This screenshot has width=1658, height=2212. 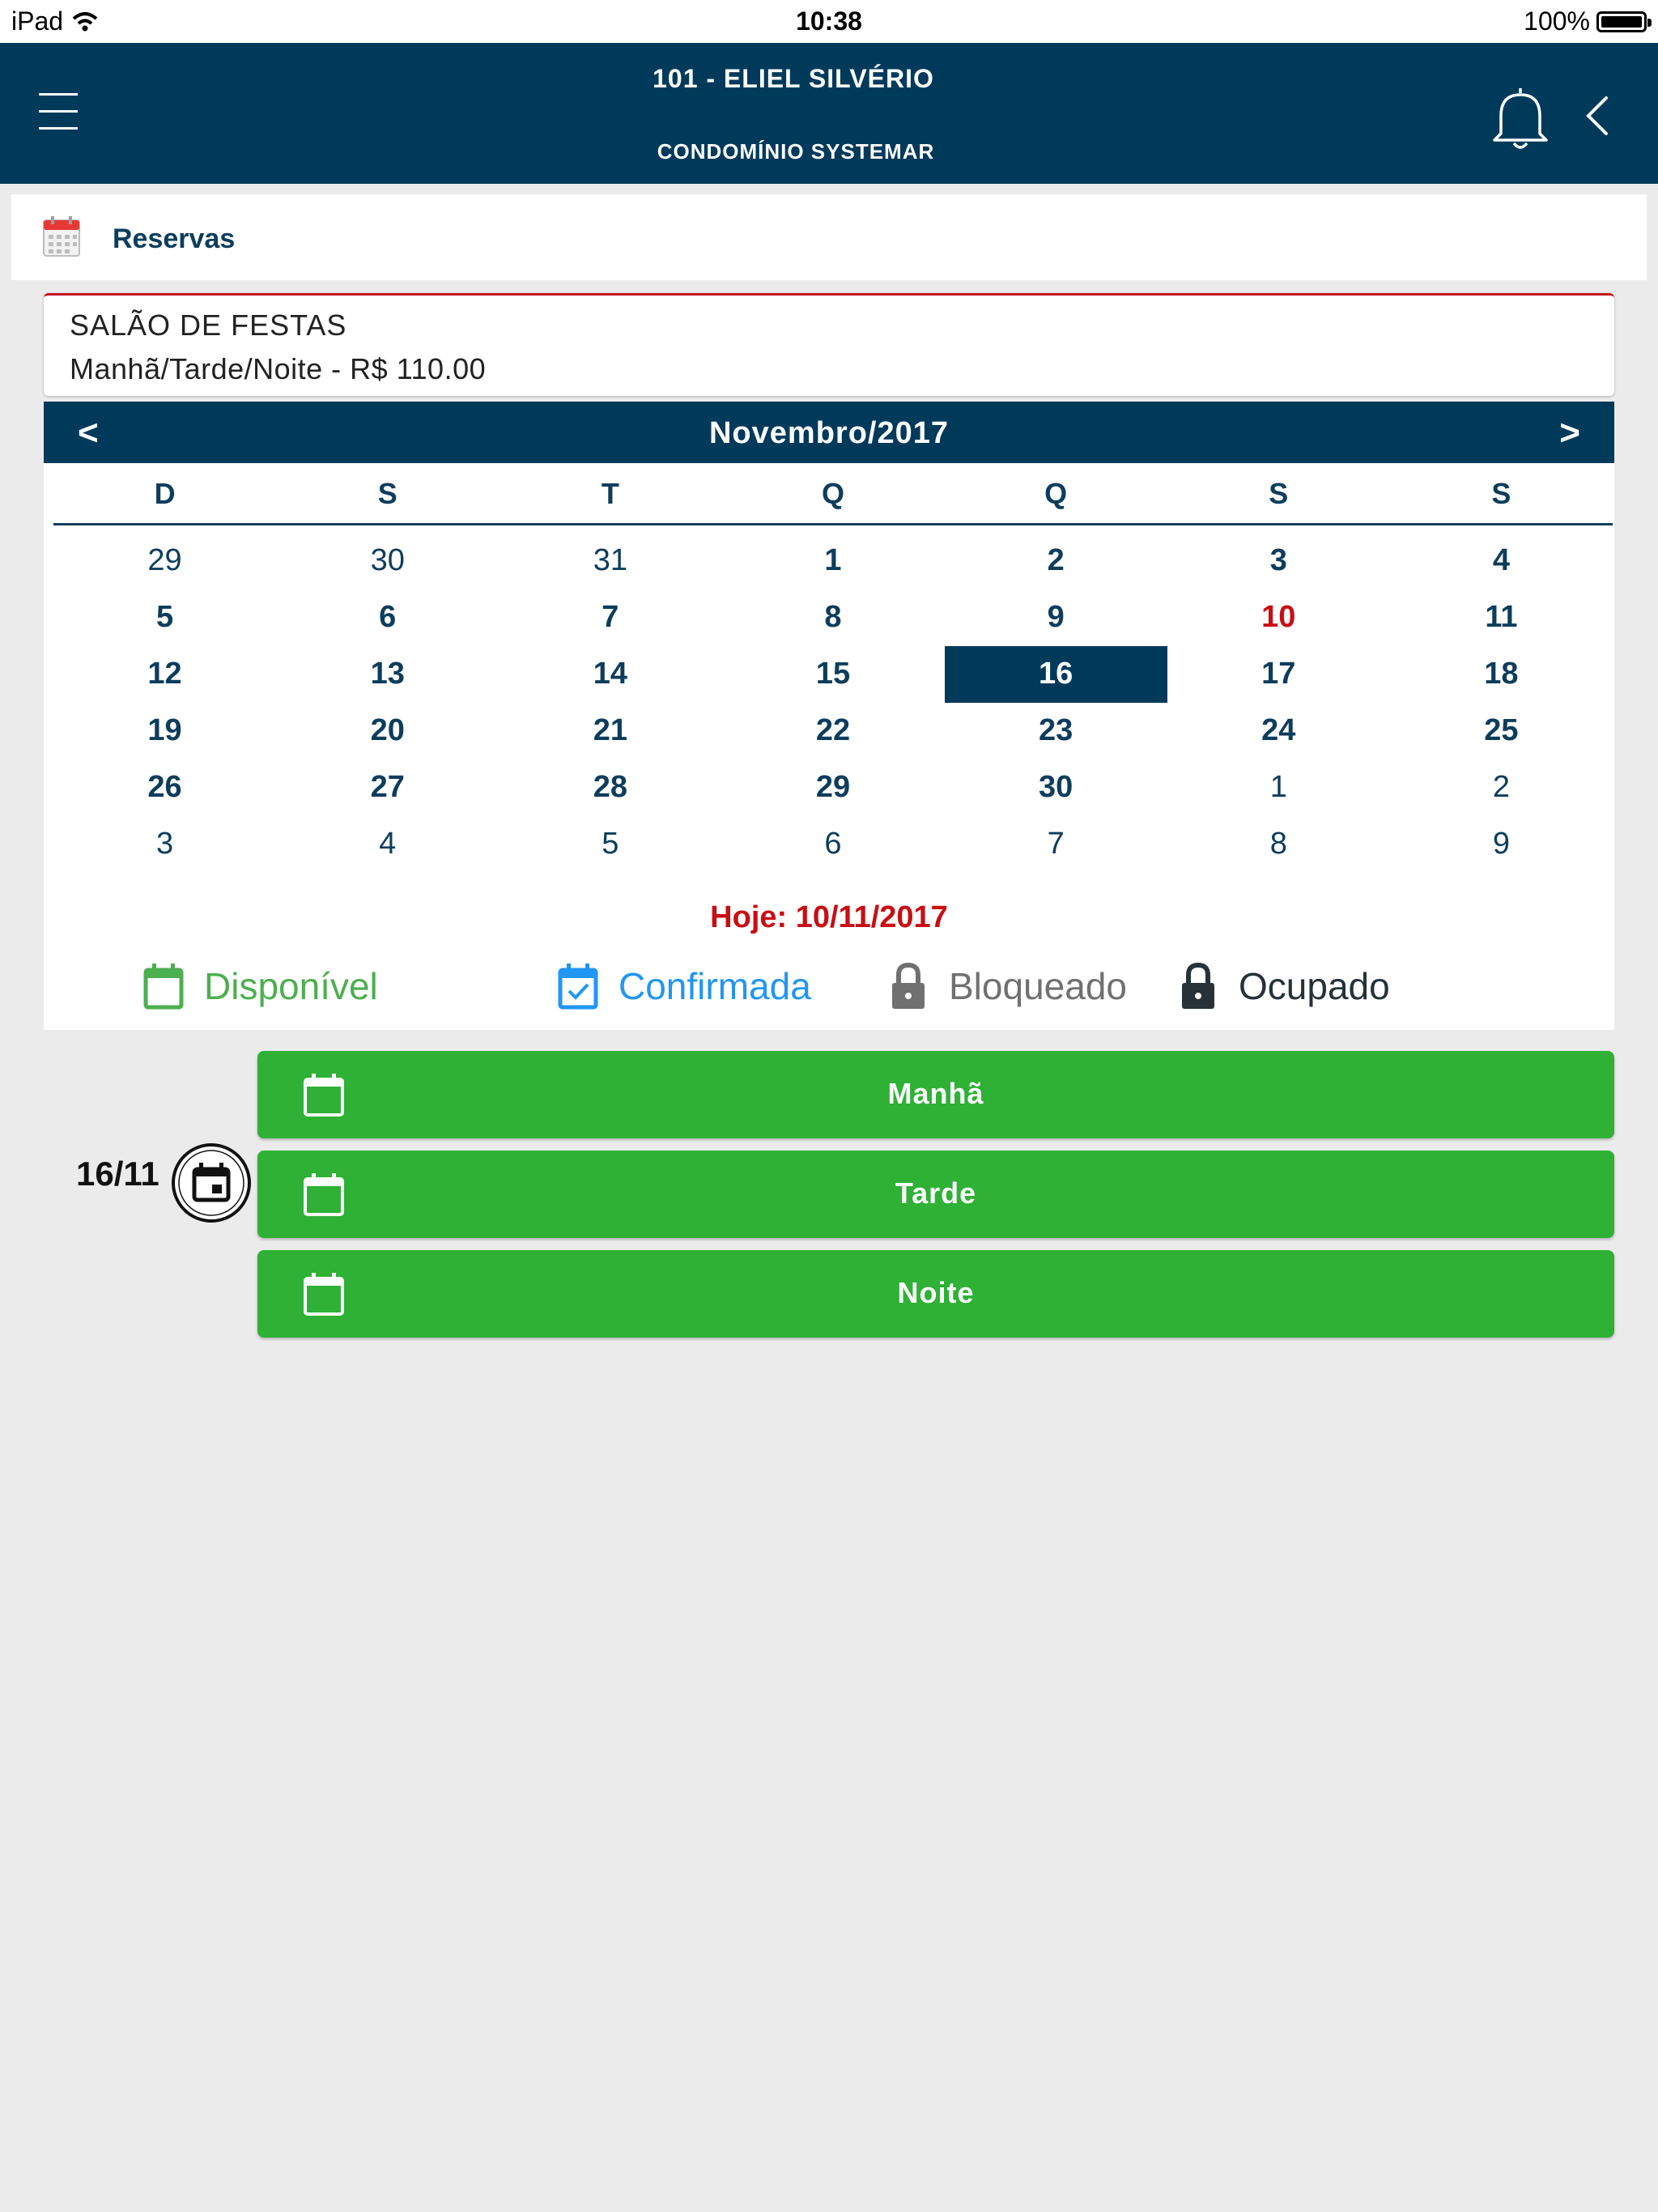 I want to click on status-time: 10:38, so click(x=829, y=21).